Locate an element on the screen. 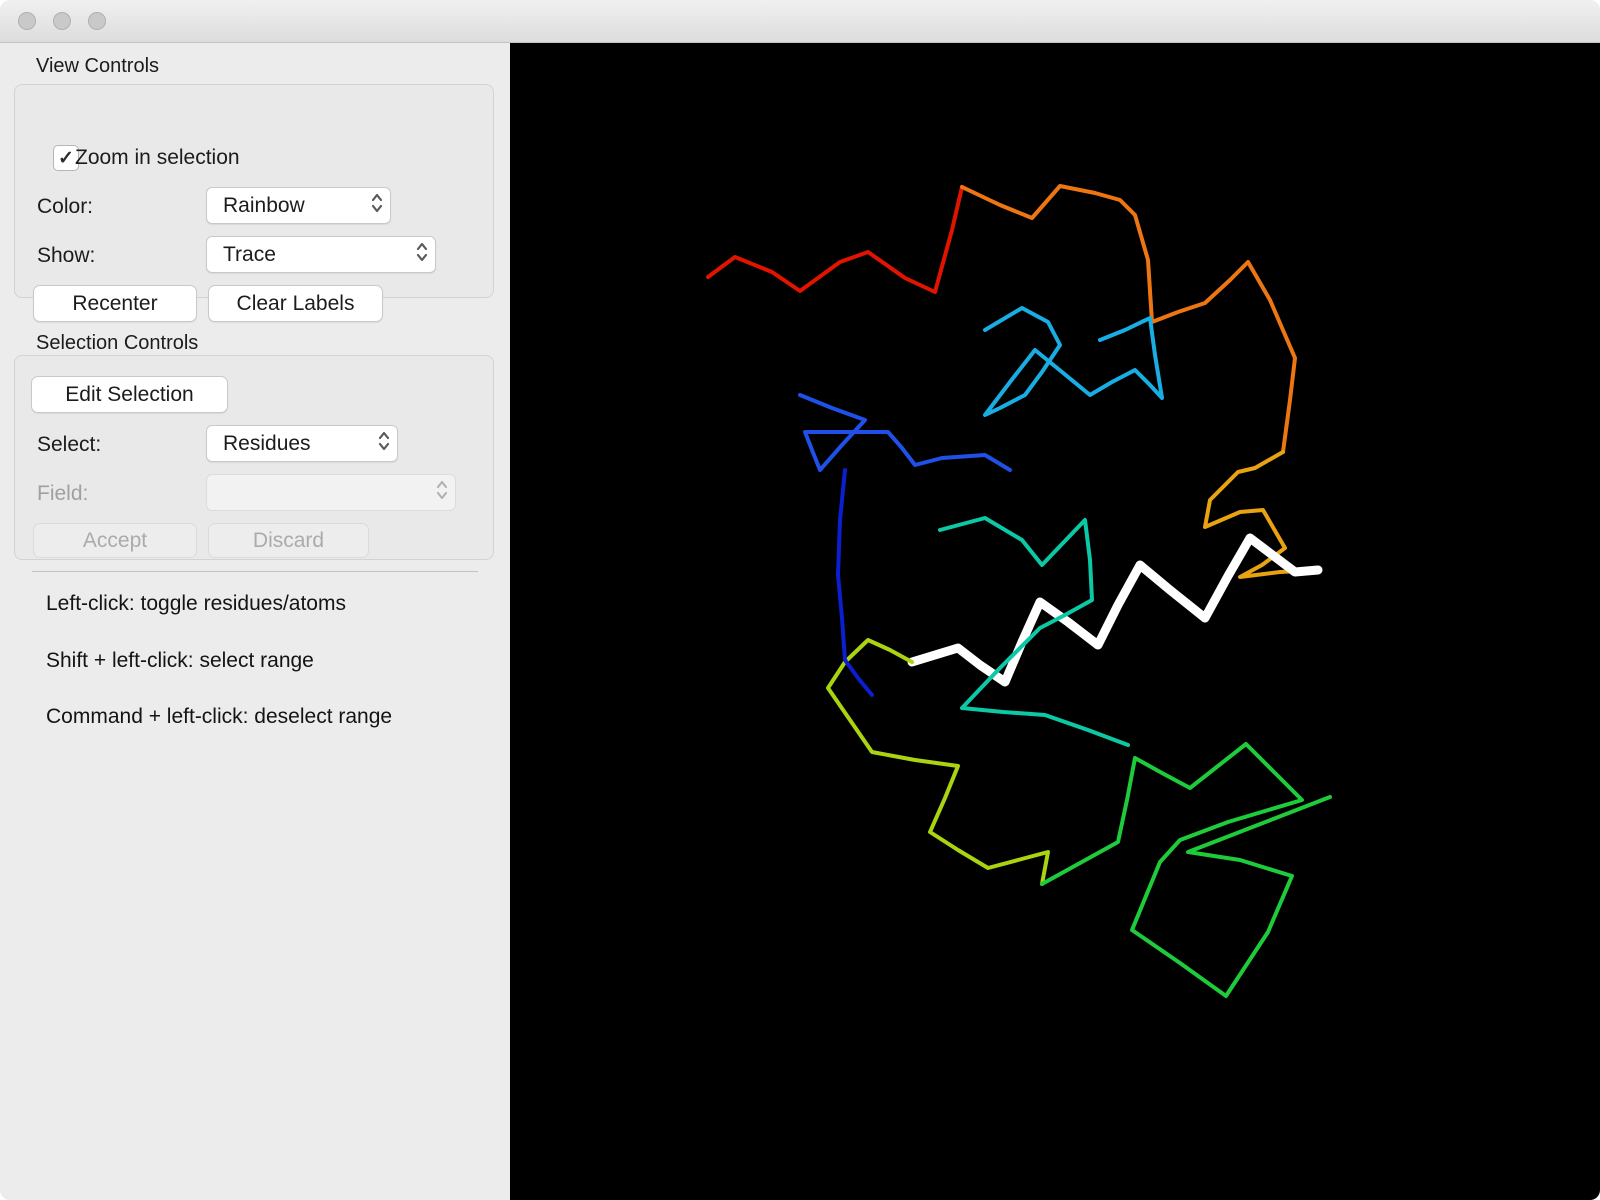 The width and height of the screenshot is (1600, 1200). trace-segment-blue is located at coordinates (905, 432).